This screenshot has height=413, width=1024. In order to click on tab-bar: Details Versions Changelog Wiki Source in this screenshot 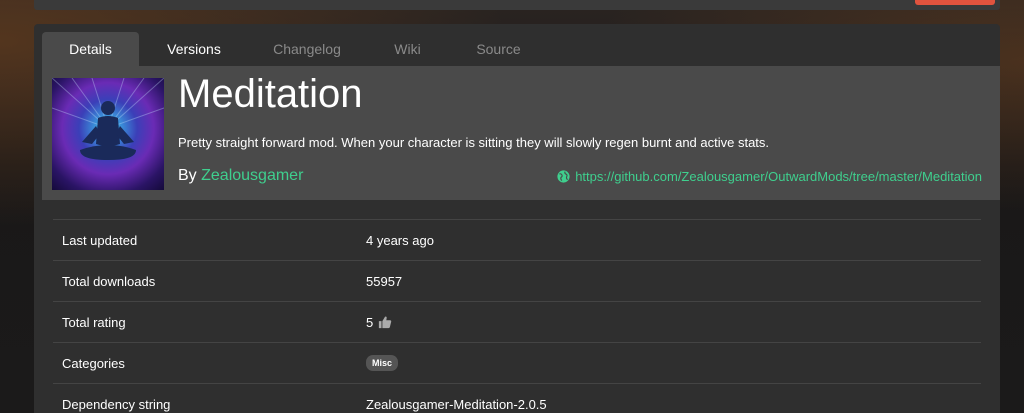, I will do `click(294, 49)`.